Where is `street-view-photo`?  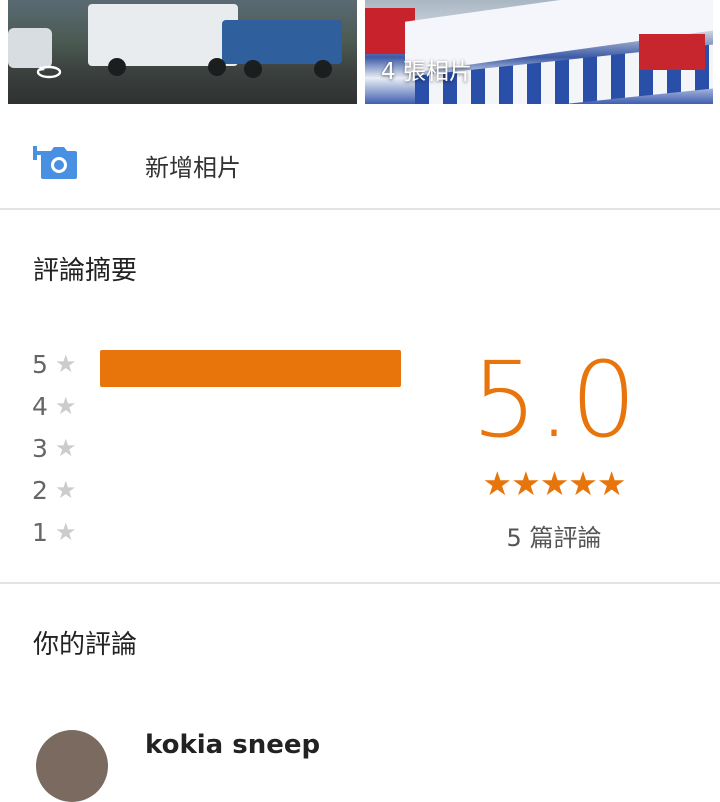 street-view-photo is located at coordinates (182, 52).